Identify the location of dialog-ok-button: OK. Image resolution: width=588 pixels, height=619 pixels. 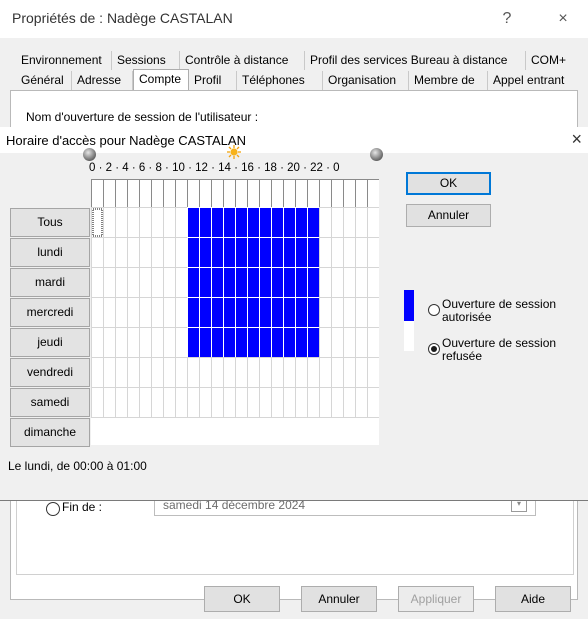
(448, 183).